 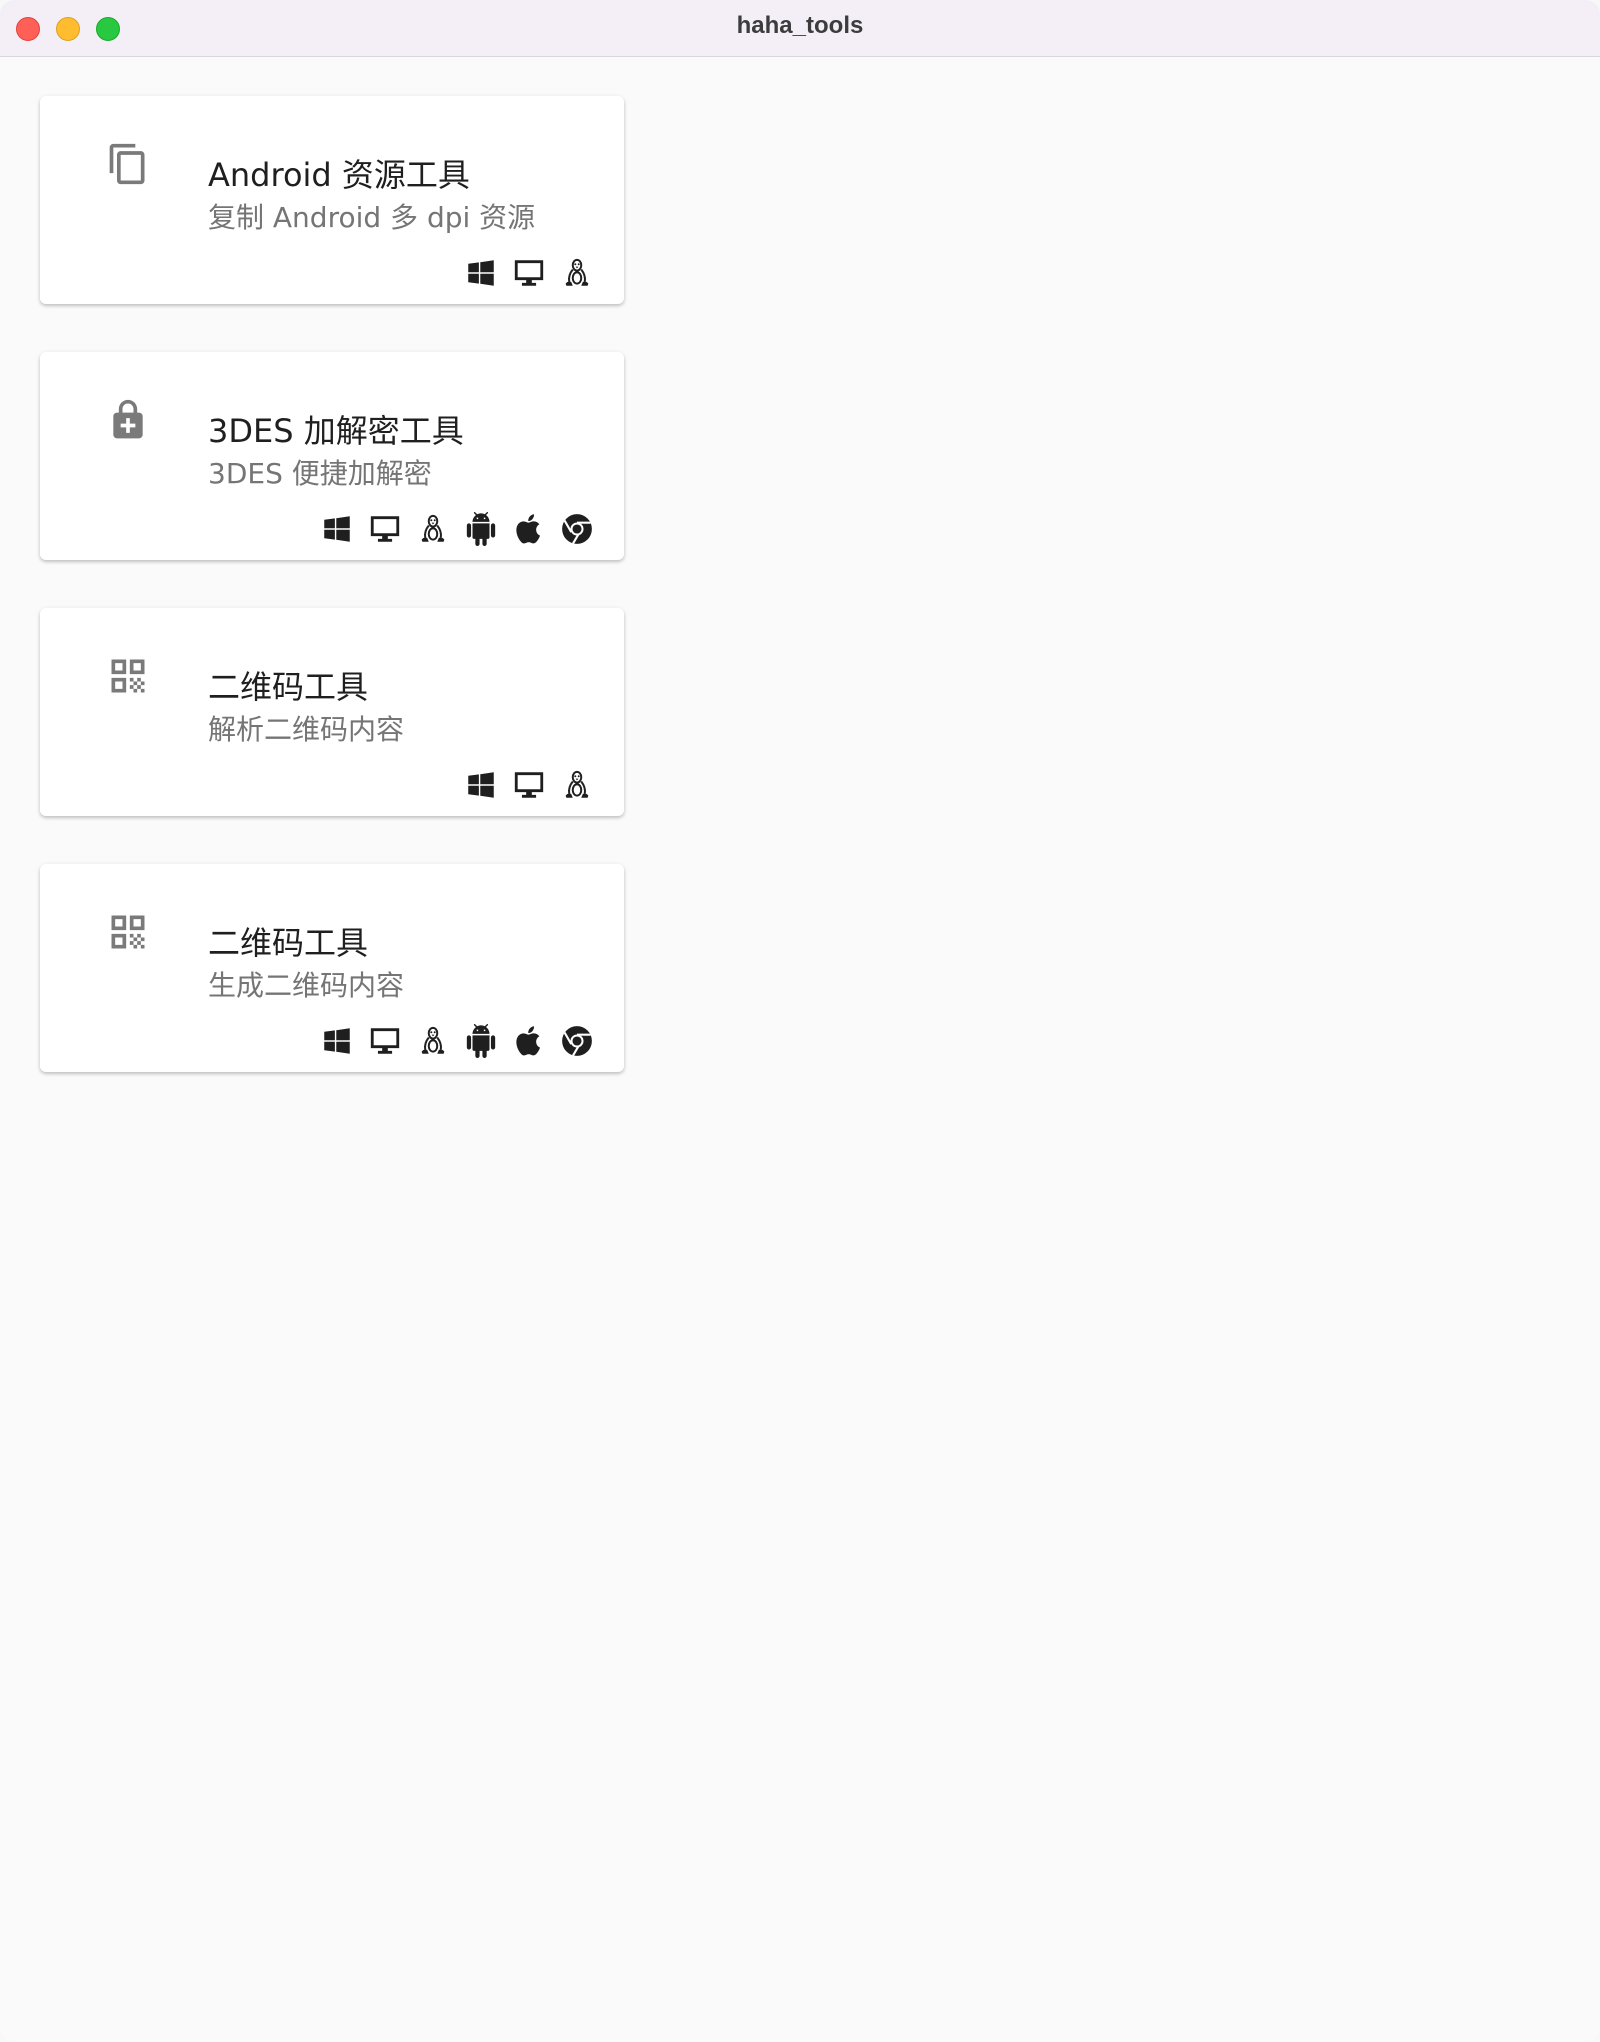 I want to click on tool-card-qr-decode: 二维码工具 解析二维码内容, so click(x=332, y=712).